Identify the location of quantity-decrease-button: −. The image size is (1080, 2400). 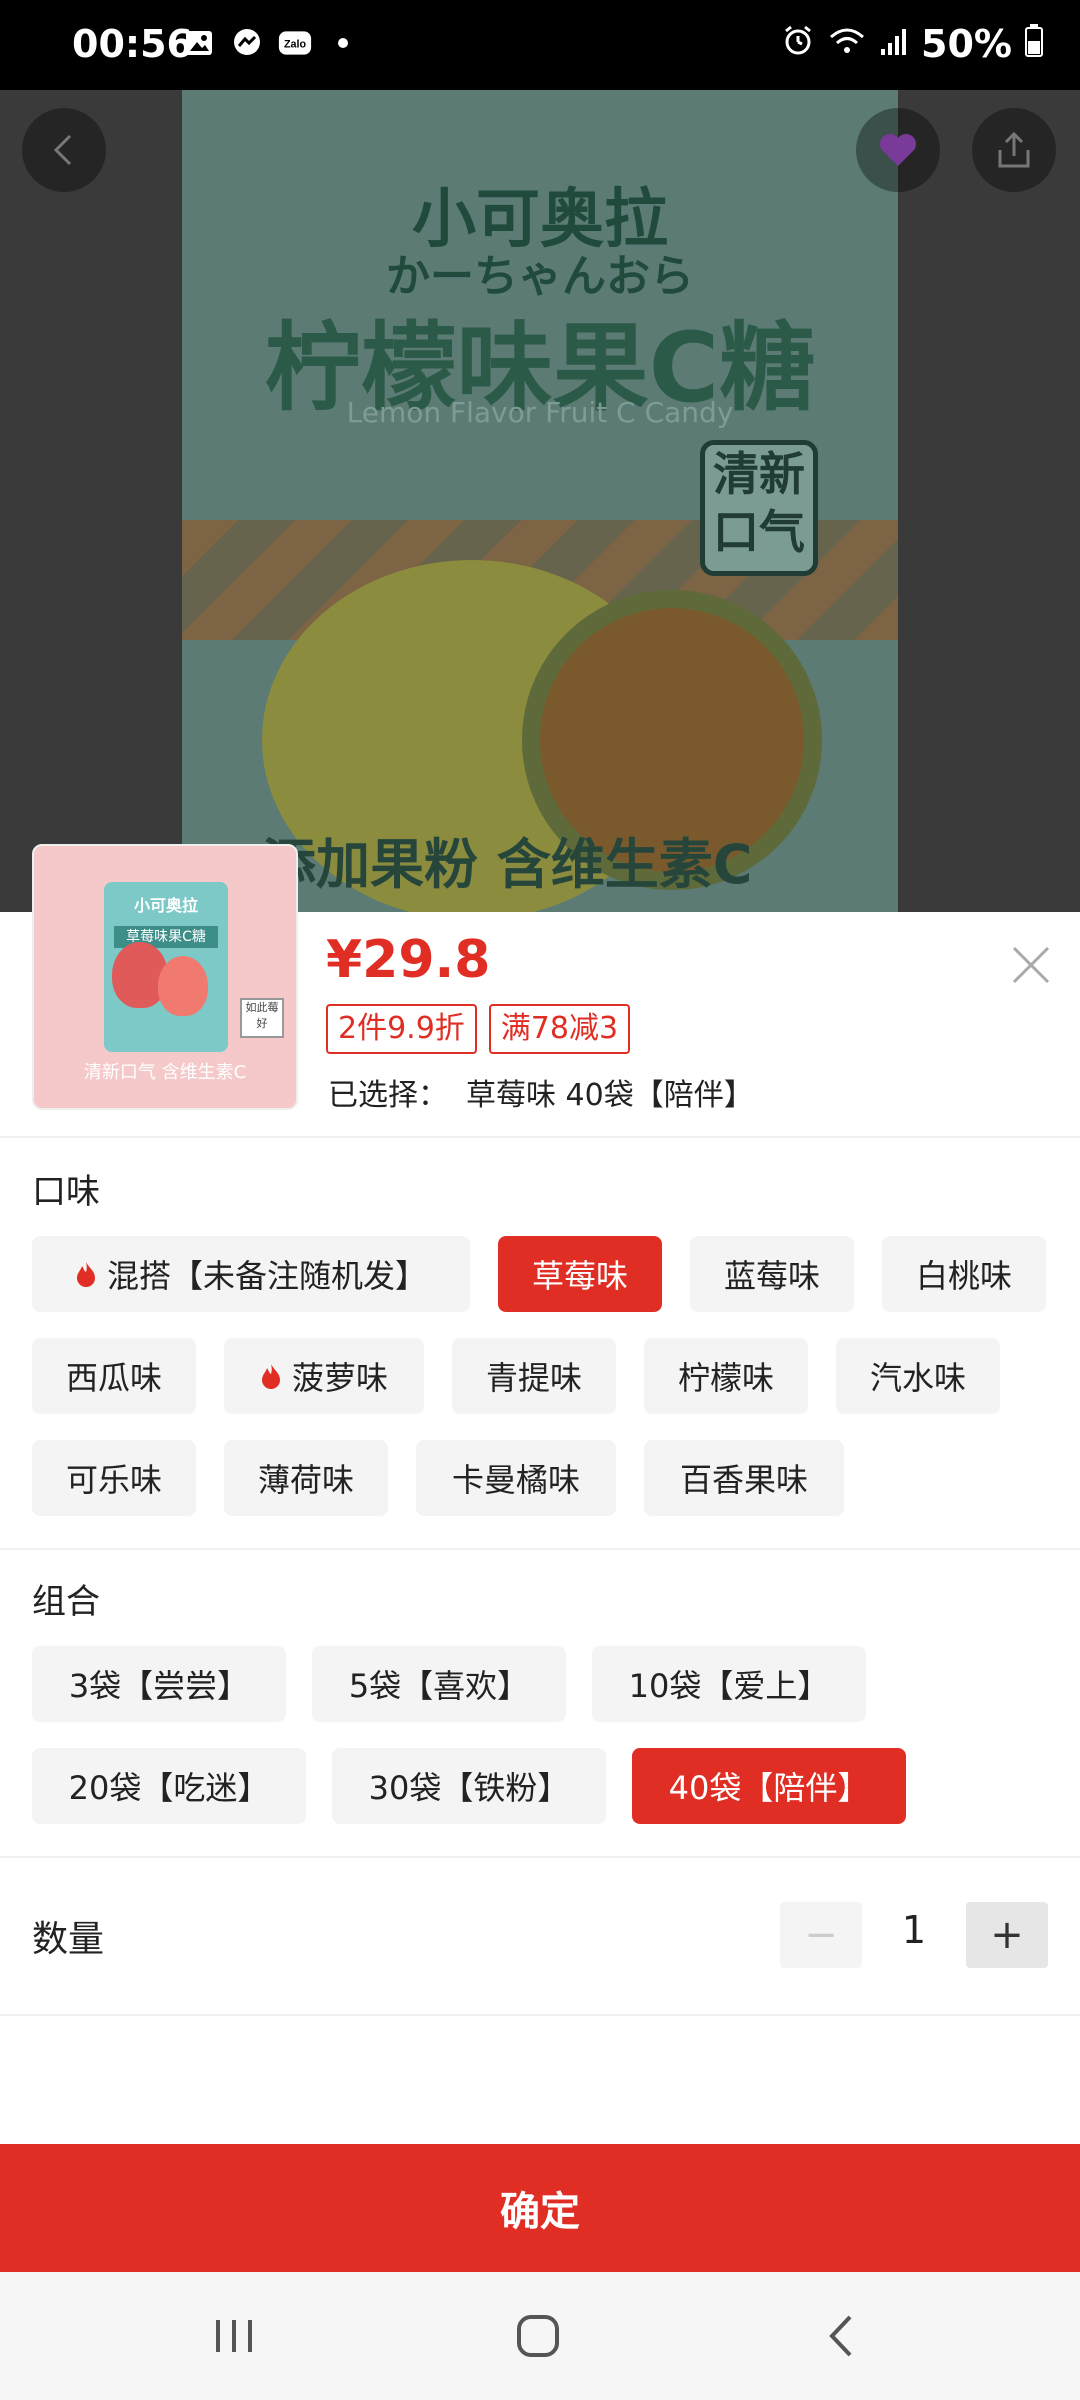
(821, 1935).